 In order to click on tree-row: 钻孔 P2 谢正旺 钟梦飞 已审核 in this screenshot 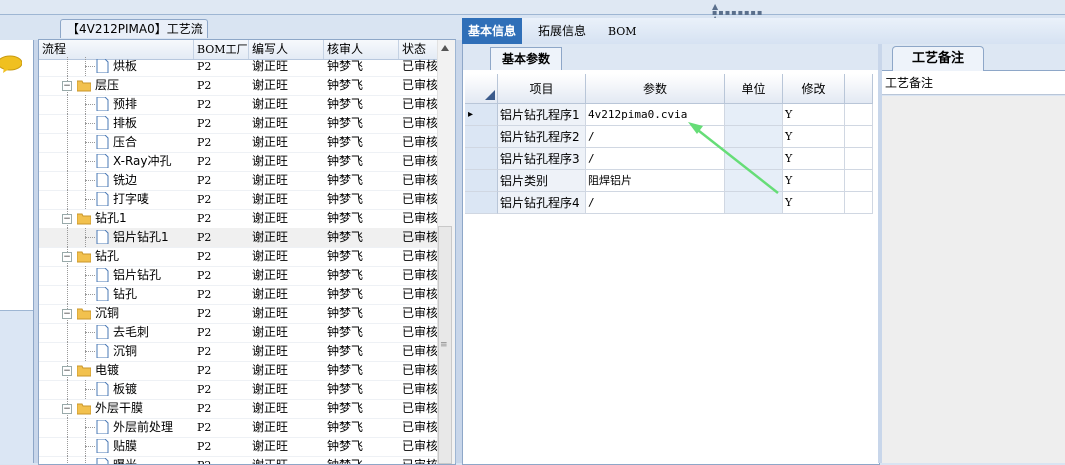, I will do `click(239, 295)`.